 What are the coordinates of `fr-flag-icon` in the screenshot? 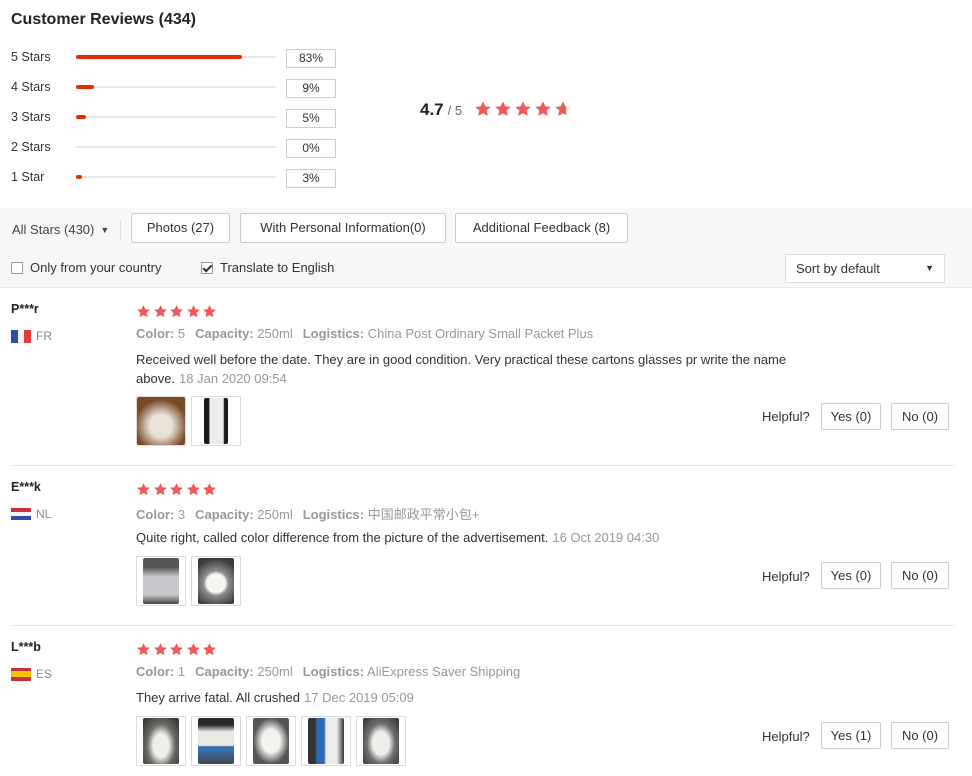 It's located at (21, 336).